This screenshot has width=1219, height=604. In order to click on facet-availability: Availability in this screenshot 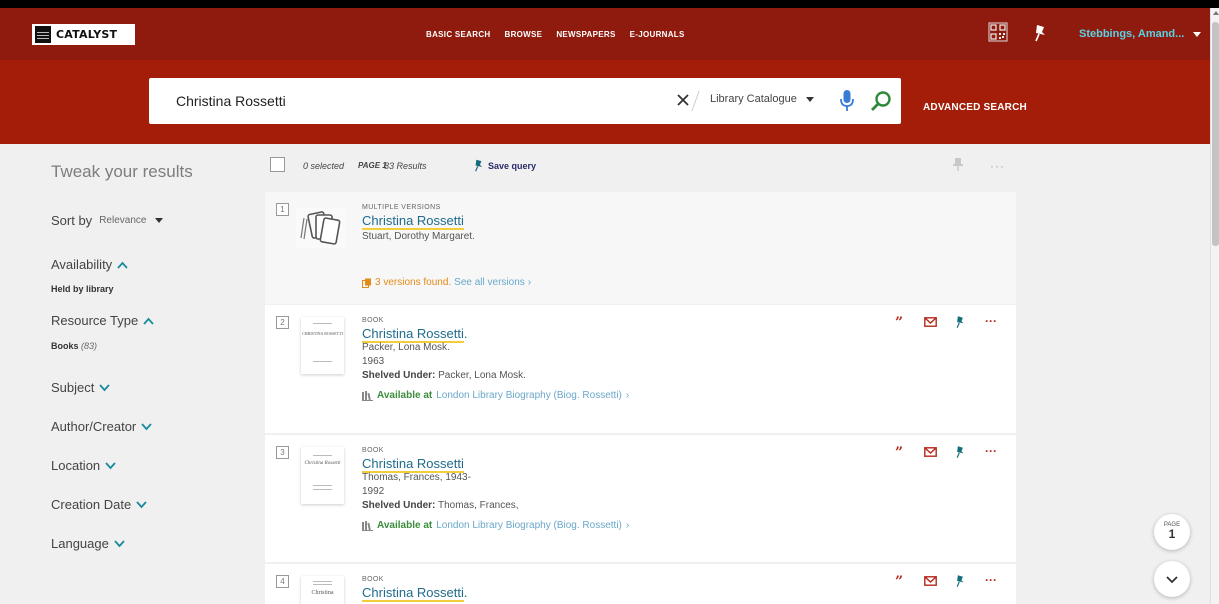, I will do `click(89, 264)`.